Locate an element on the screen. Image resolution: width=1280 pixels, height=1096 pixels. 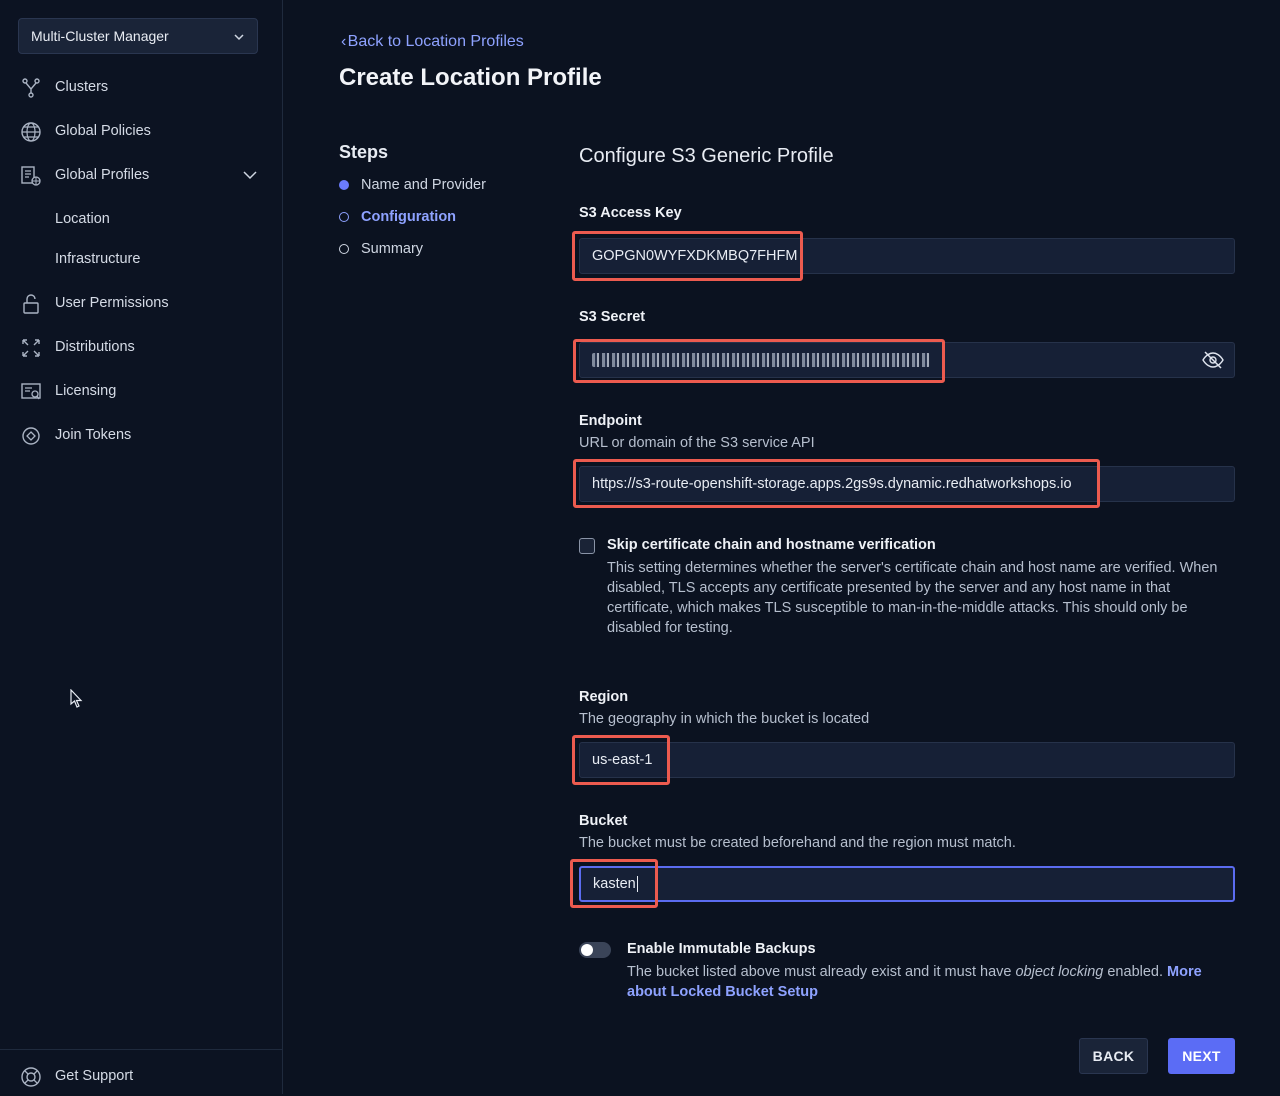
secret-label: S3 Secret is located at coordinates (612, 317).